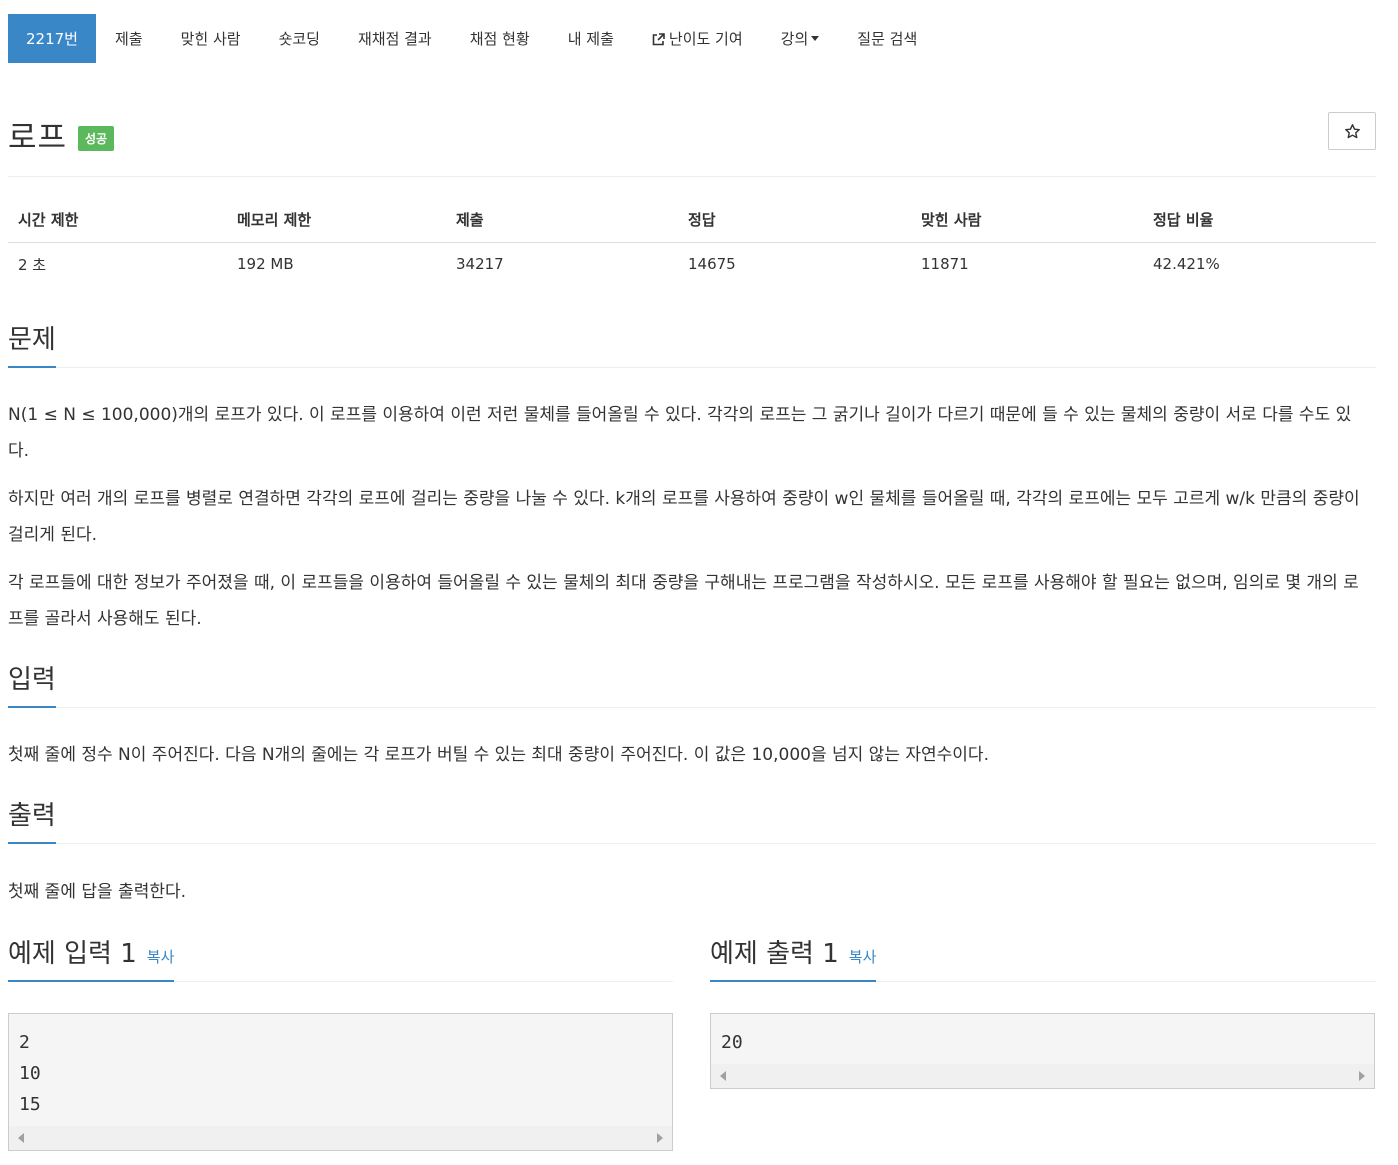  Describe the element at coordinates (794, 220) in the screenshot. I see `header-accepted: 정답` at that location.